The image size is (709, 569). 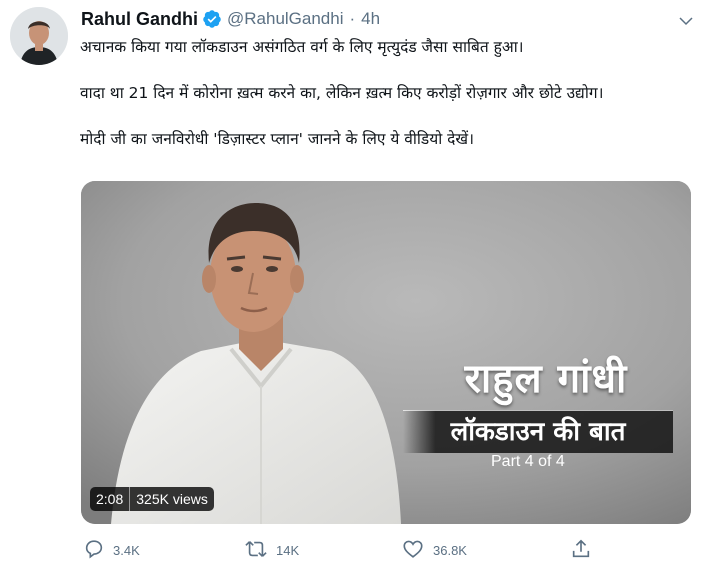 I want to click on action-bar: 3.4K 14K 36.8K, so click(x=354, y=550).